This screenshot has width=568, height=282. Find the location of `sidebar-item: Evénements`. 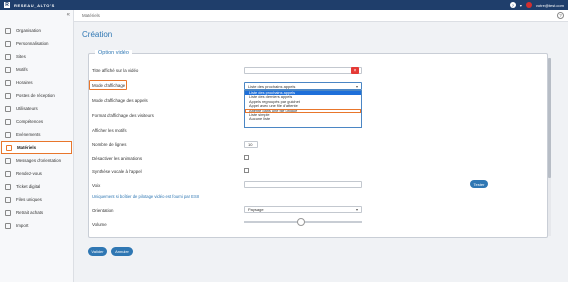

sidebar-item: Evénements is located at coordinates (36, 134).